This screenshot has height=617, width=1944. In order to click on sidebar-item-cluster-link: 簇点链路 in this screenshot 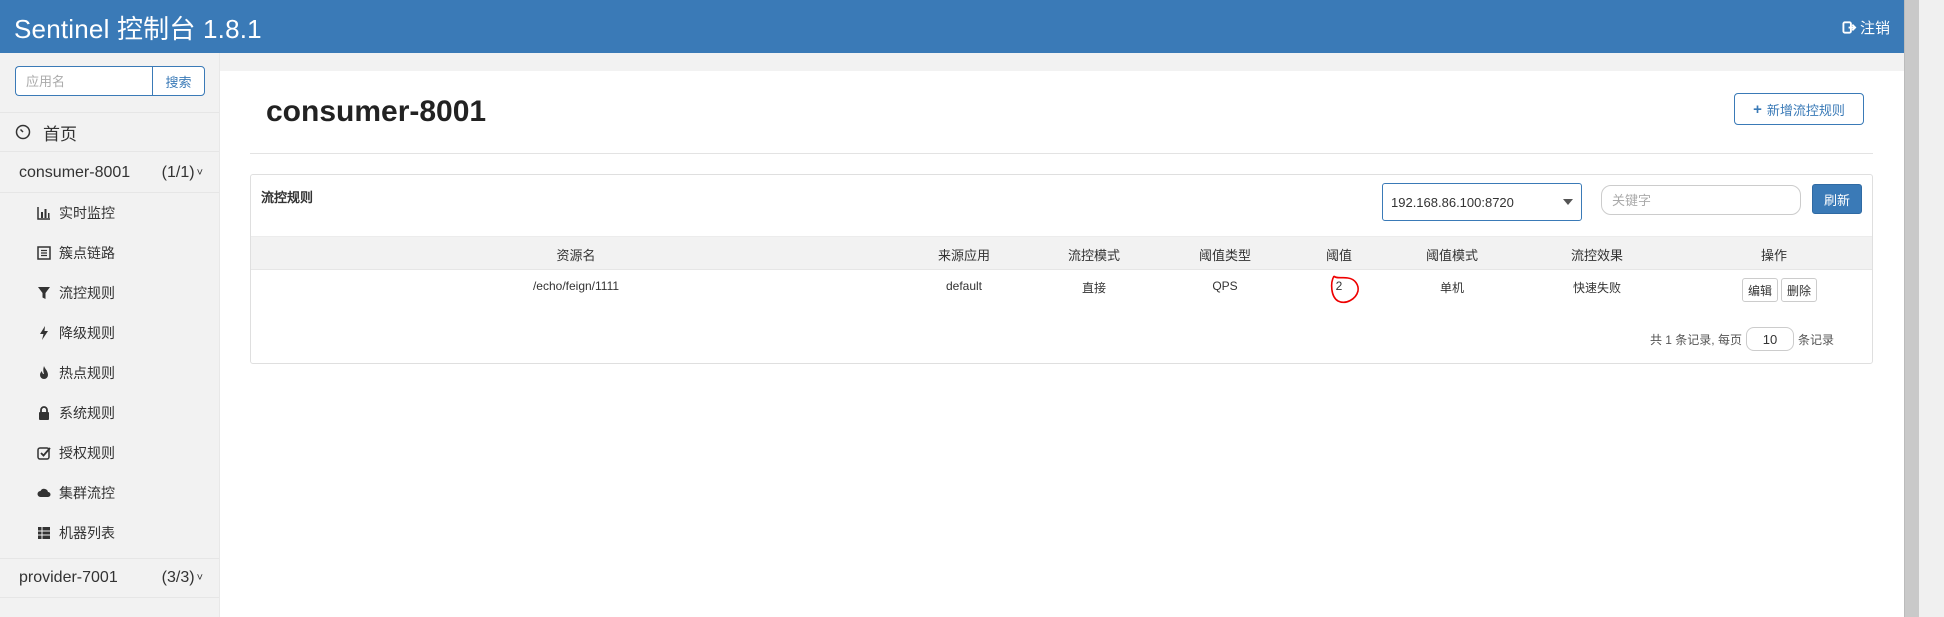, I will do `click(109, 253)`.